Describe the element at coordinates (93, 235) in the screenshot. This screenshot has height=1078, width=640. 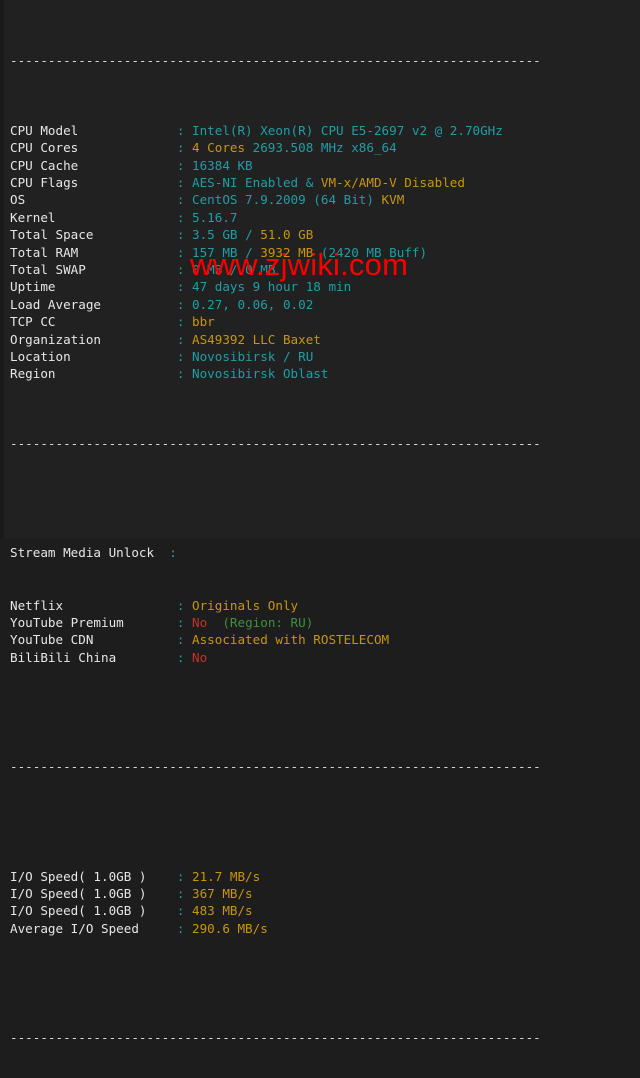
I see `row-label: Total Space` at that location.